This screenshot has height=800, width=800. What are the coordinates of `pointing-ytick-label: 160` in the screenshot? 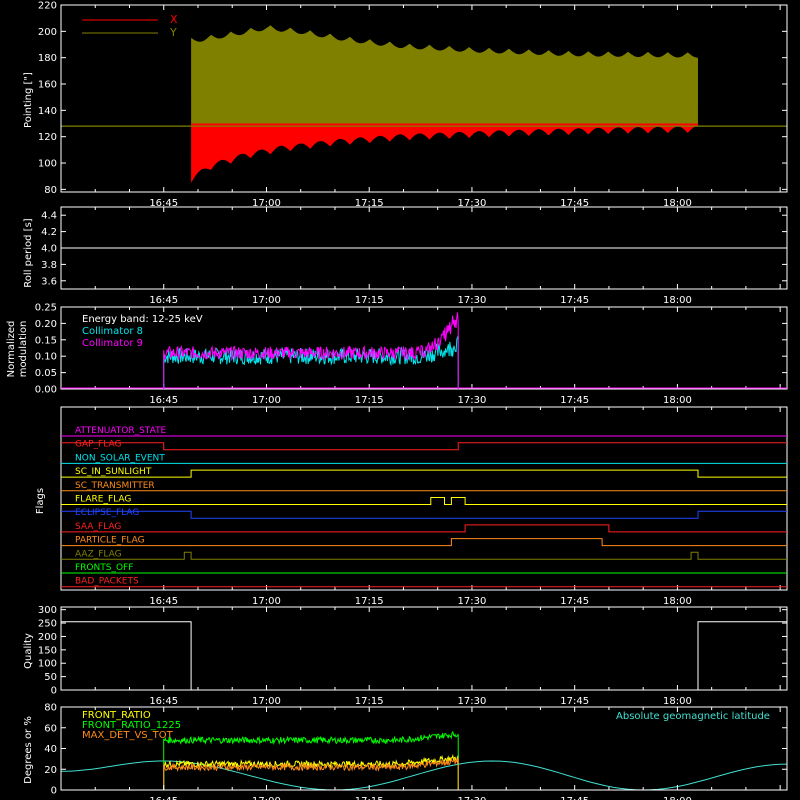 It's located at (47, 85).